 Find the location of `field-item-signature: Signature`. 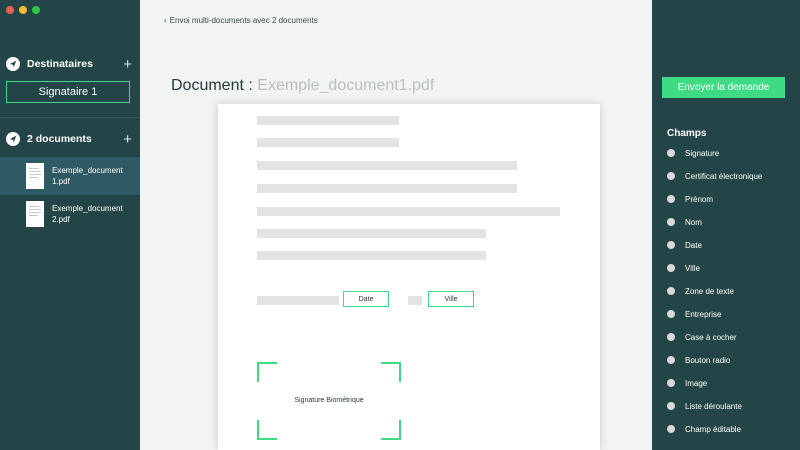

field-item-signature: Signature is located at coordinates (693, 153).